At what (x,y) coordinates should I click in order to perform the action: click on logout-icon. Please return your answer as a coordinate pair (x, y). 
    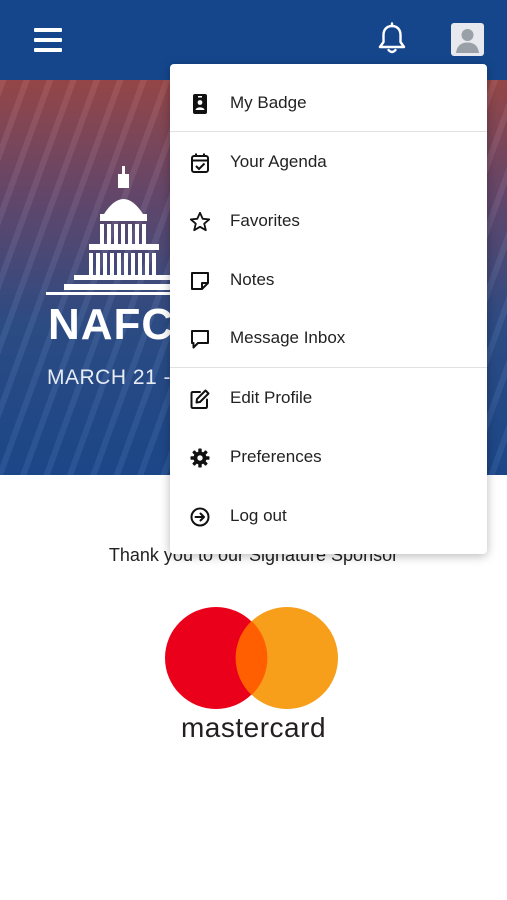
    Looking at the image, I should click on (200, 517).